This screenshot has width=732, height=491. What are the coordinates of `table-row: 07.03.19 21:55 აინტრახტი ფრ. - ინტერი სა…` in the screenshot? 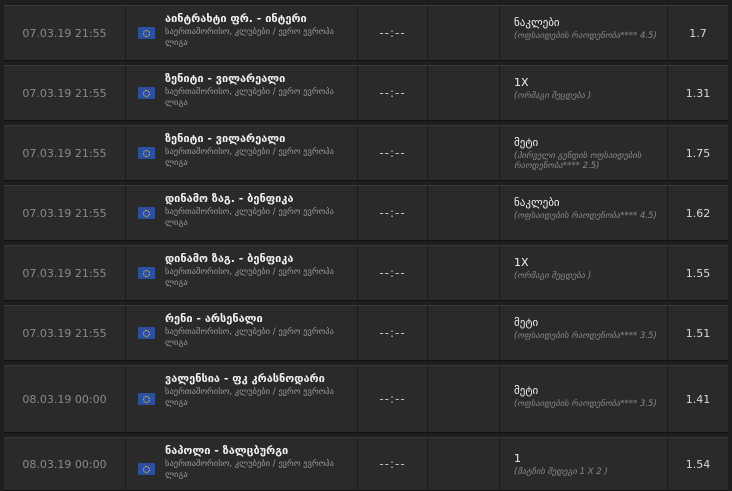 It's located at (366, 33).